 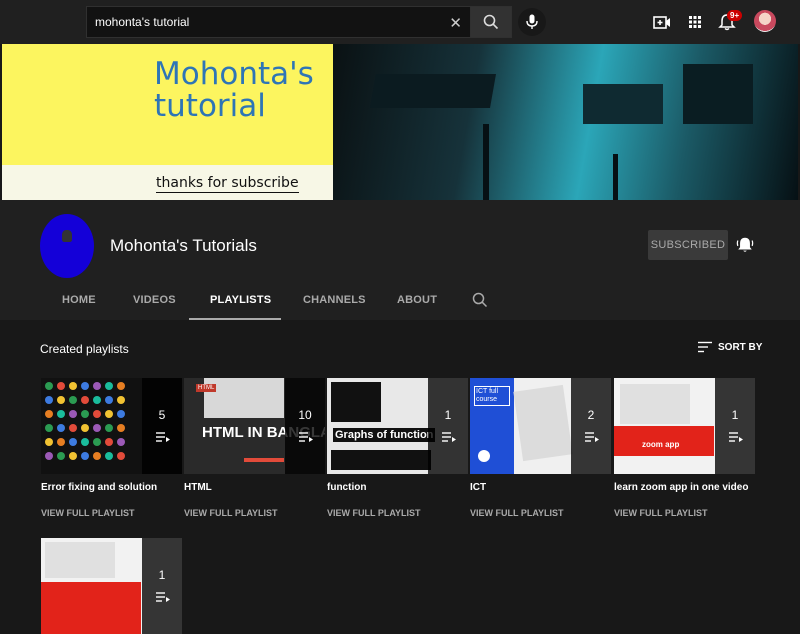 I want to click on banner-subtitle: thanks for subscribe, so click(x=227, y=184).